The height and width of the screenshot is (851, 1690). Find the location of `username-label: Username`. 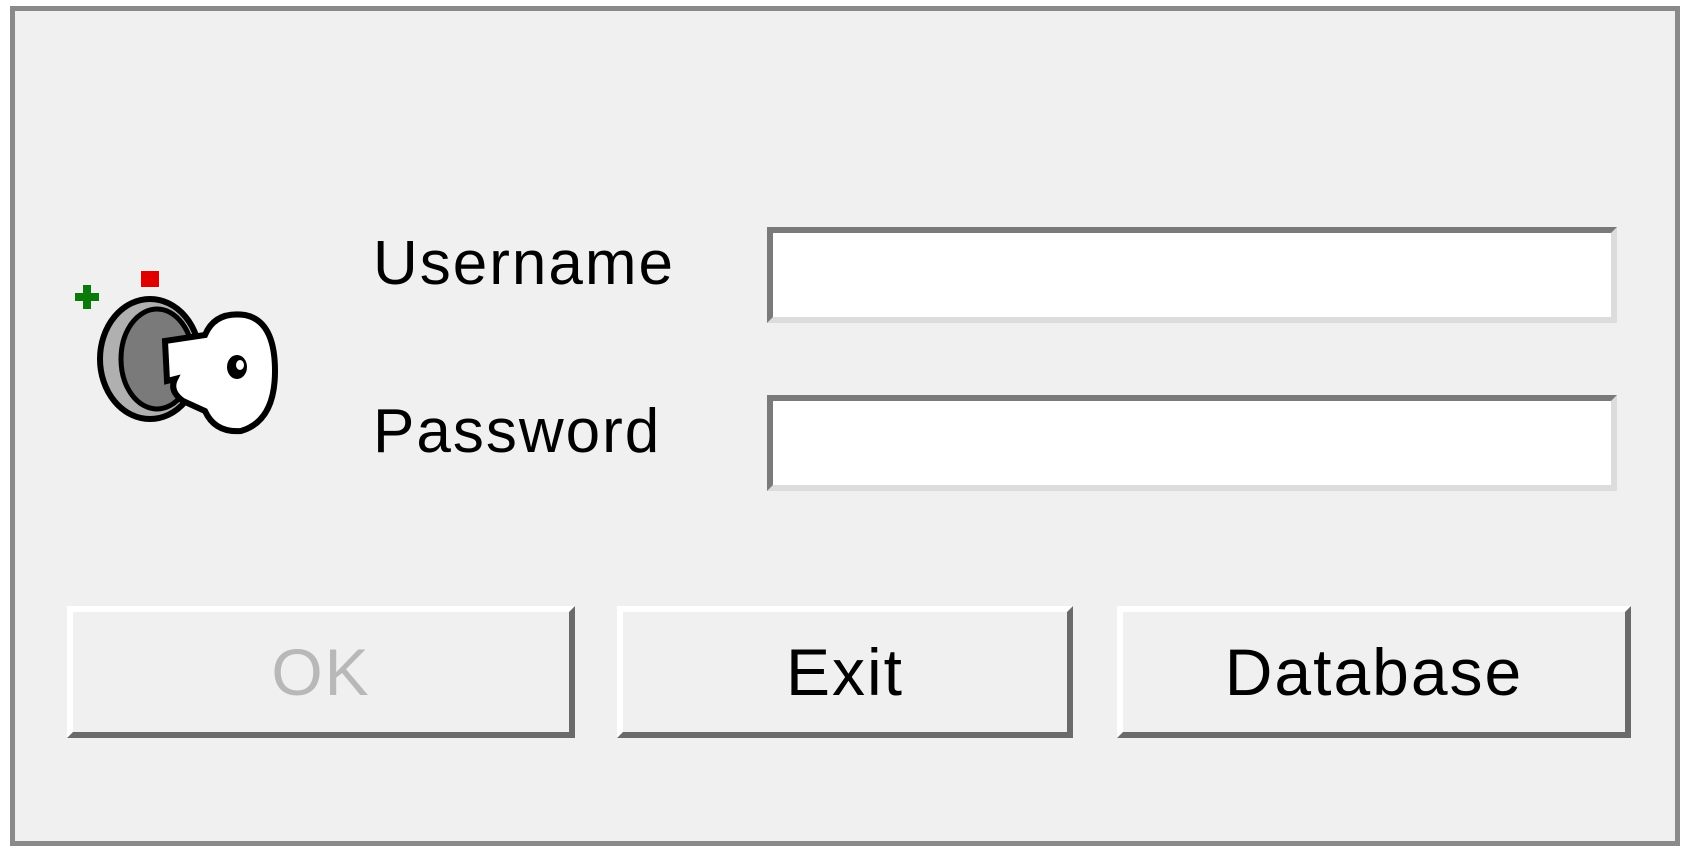

username-label: Username is located at coordinates (524, 263).